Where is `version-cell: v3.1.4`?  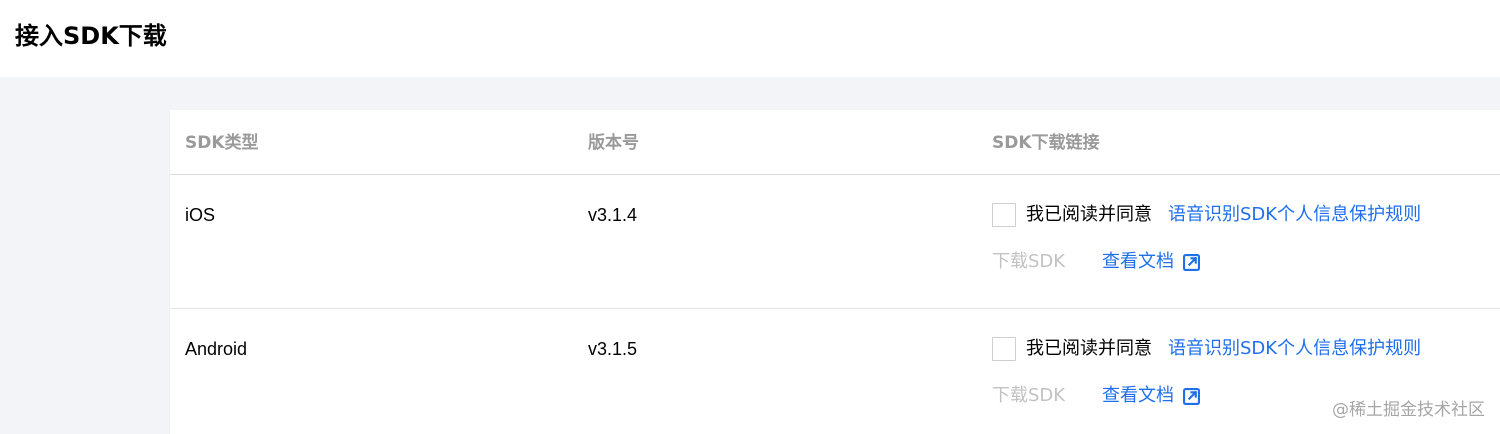
version-cell: v3.1.4 is located at coordinates (613, 215).